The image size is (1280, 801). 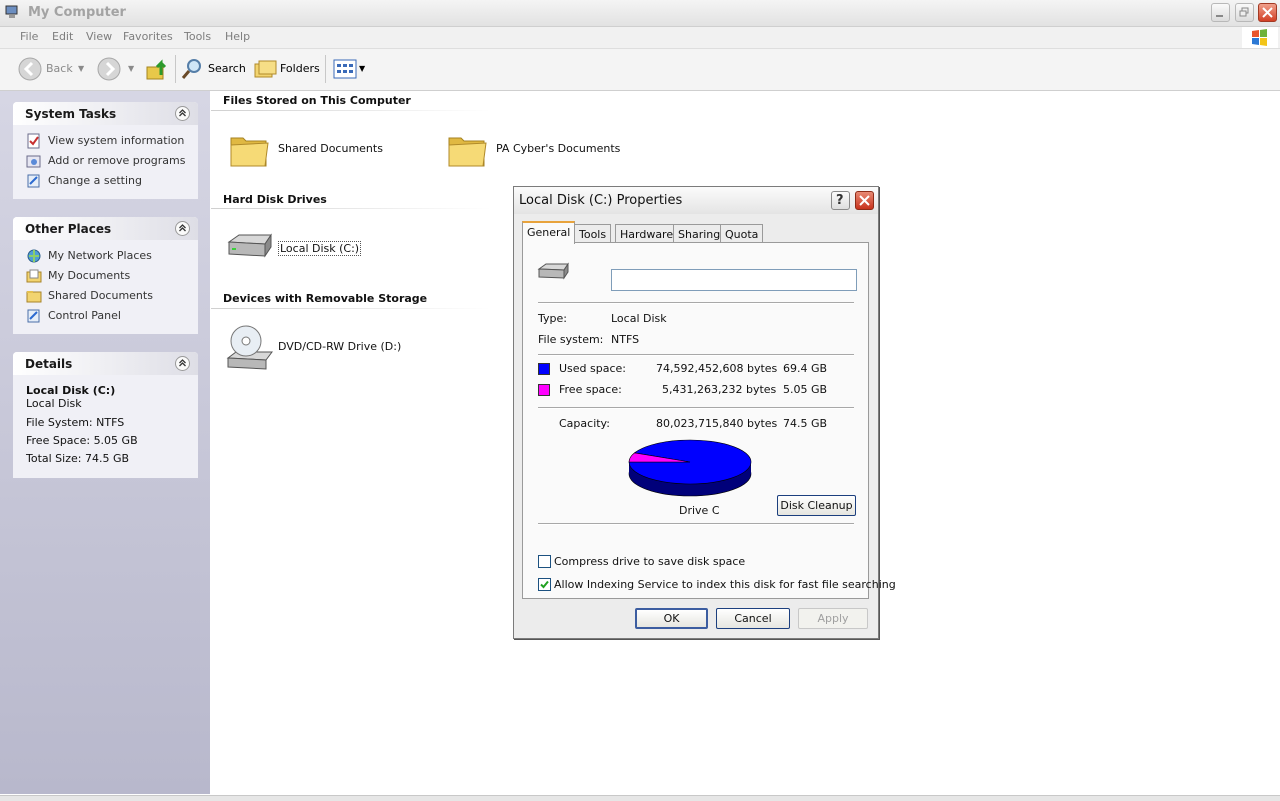 I want to click on minimize-button, so click(x=1220, y=12).